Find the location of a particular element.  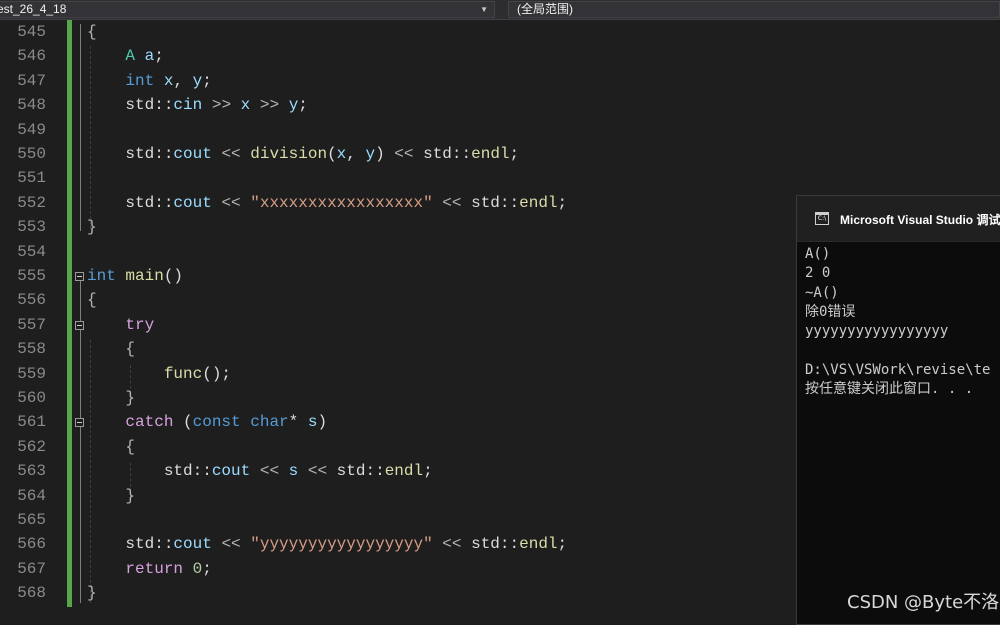

line-number: 551 is located at coordinates (31, 178).